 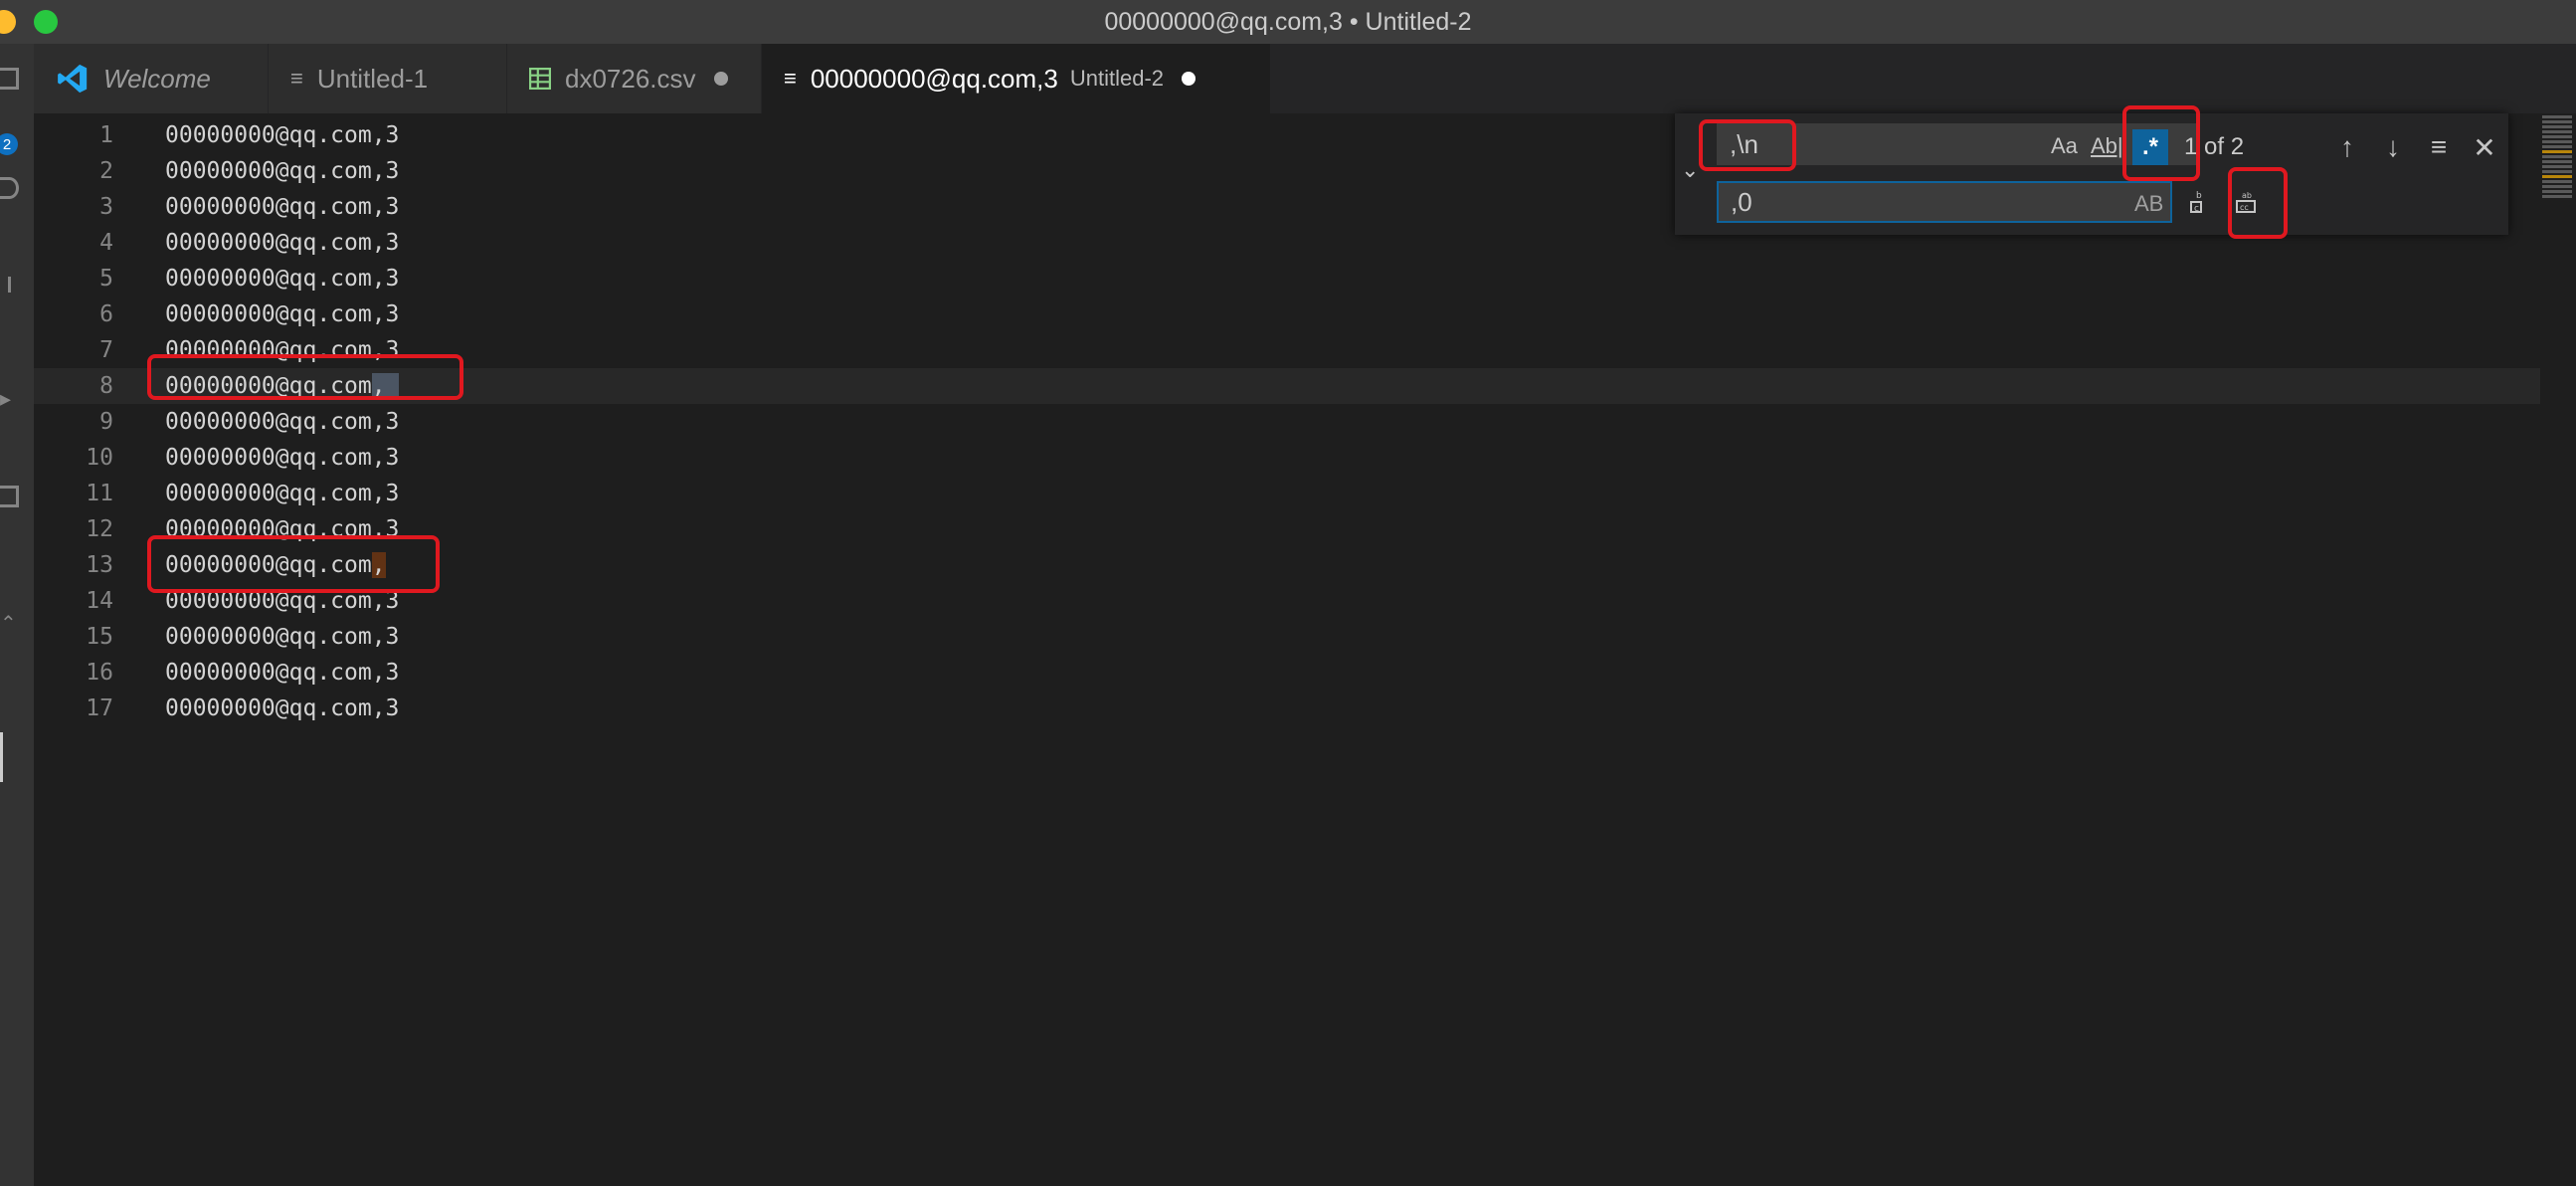 I want to click on annotation-replace-all, so click(x=2258, y=203).